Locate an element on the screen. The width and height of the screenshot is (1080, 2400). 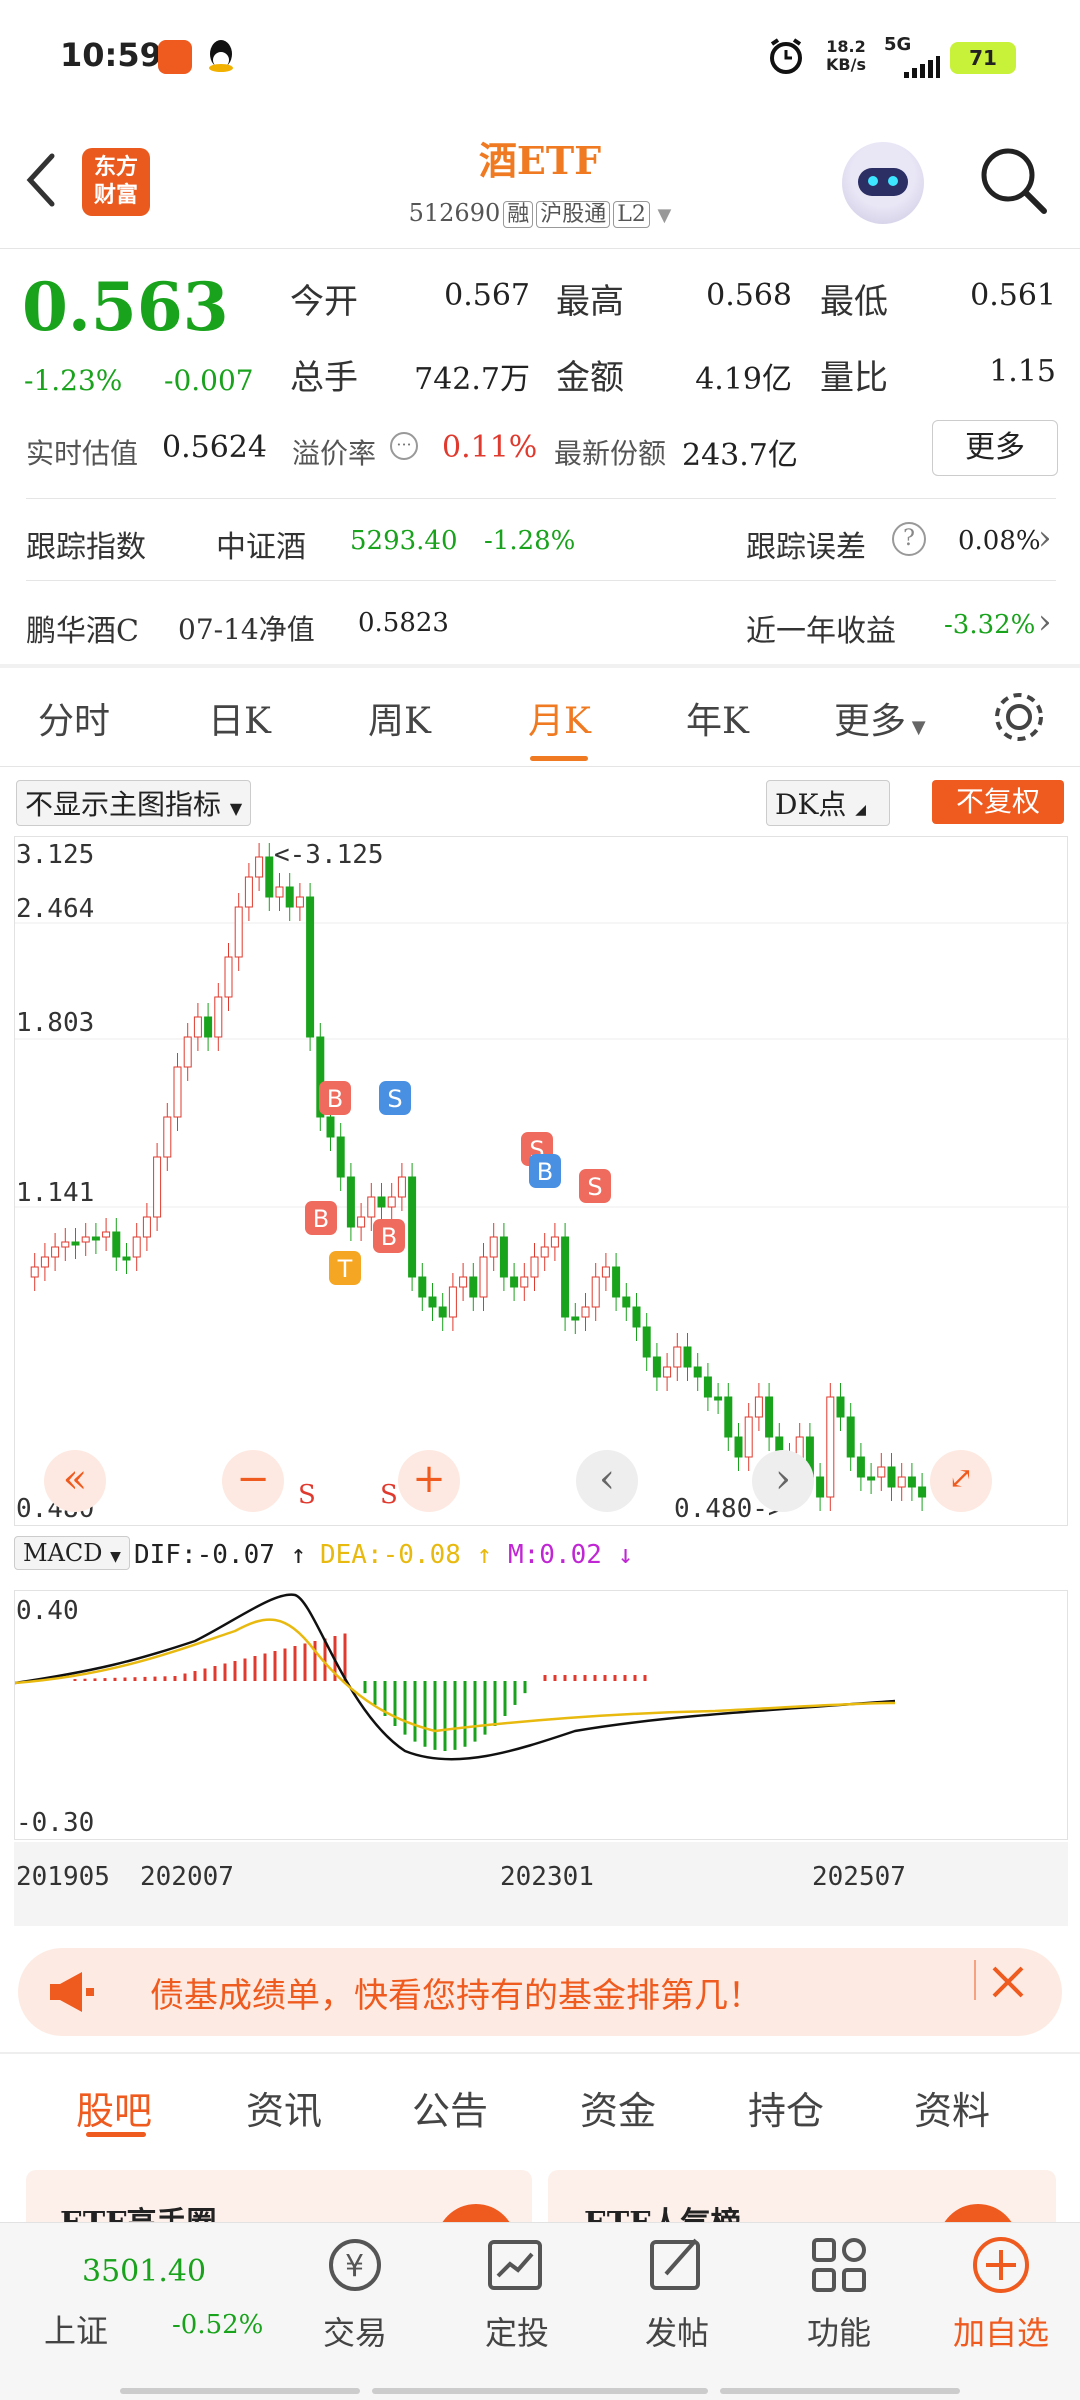
tab-funds: 资金 is located at coordinates (618, 2107).